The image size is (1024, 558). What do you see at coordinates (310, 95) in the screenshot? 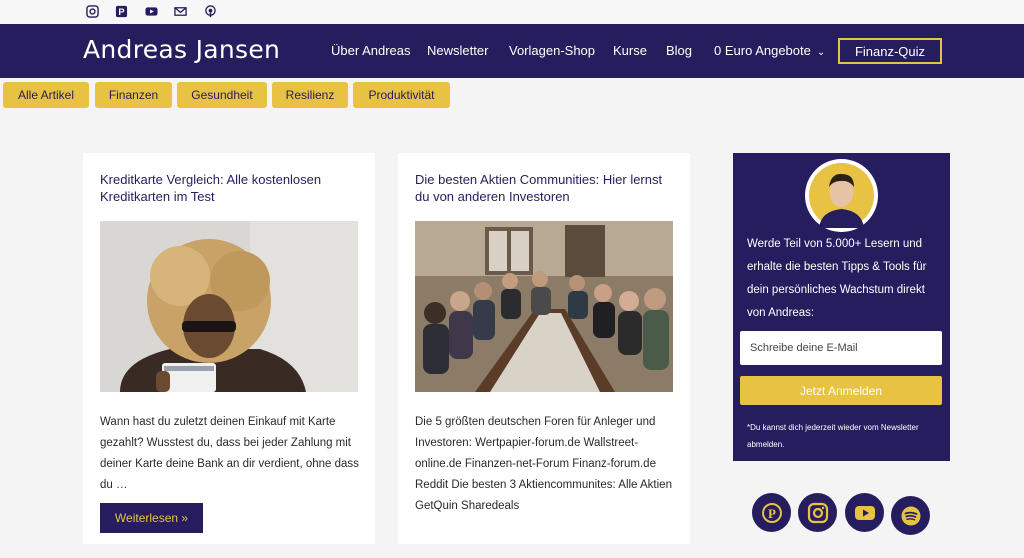
I see `category-resilience-button: Resilienz` at bounding box center [310, 95].